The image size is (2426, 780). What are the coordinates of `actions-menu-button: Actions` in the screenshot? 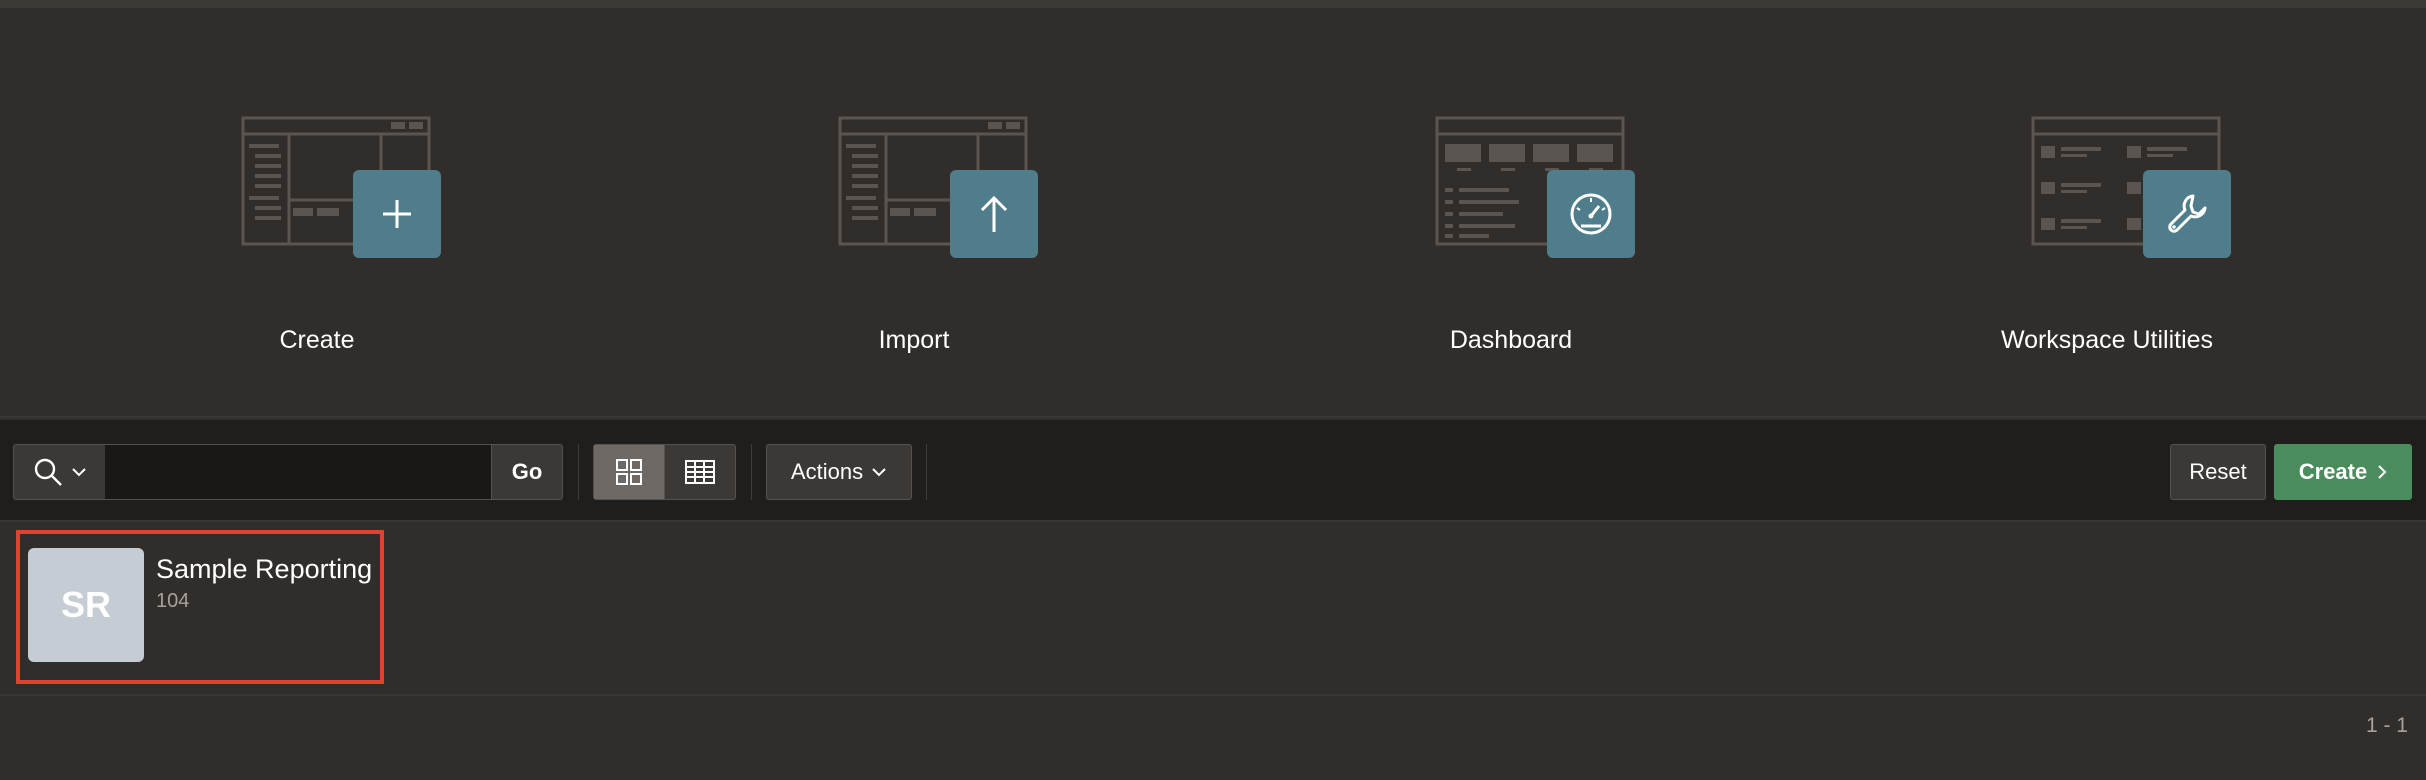 It's located at (839, 472).